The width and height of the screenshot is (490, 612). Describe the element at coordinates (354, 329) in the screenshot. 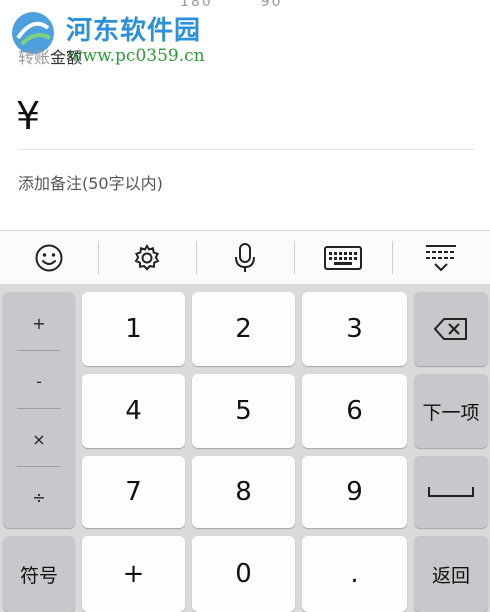

I see `key-3: 3` at that location.